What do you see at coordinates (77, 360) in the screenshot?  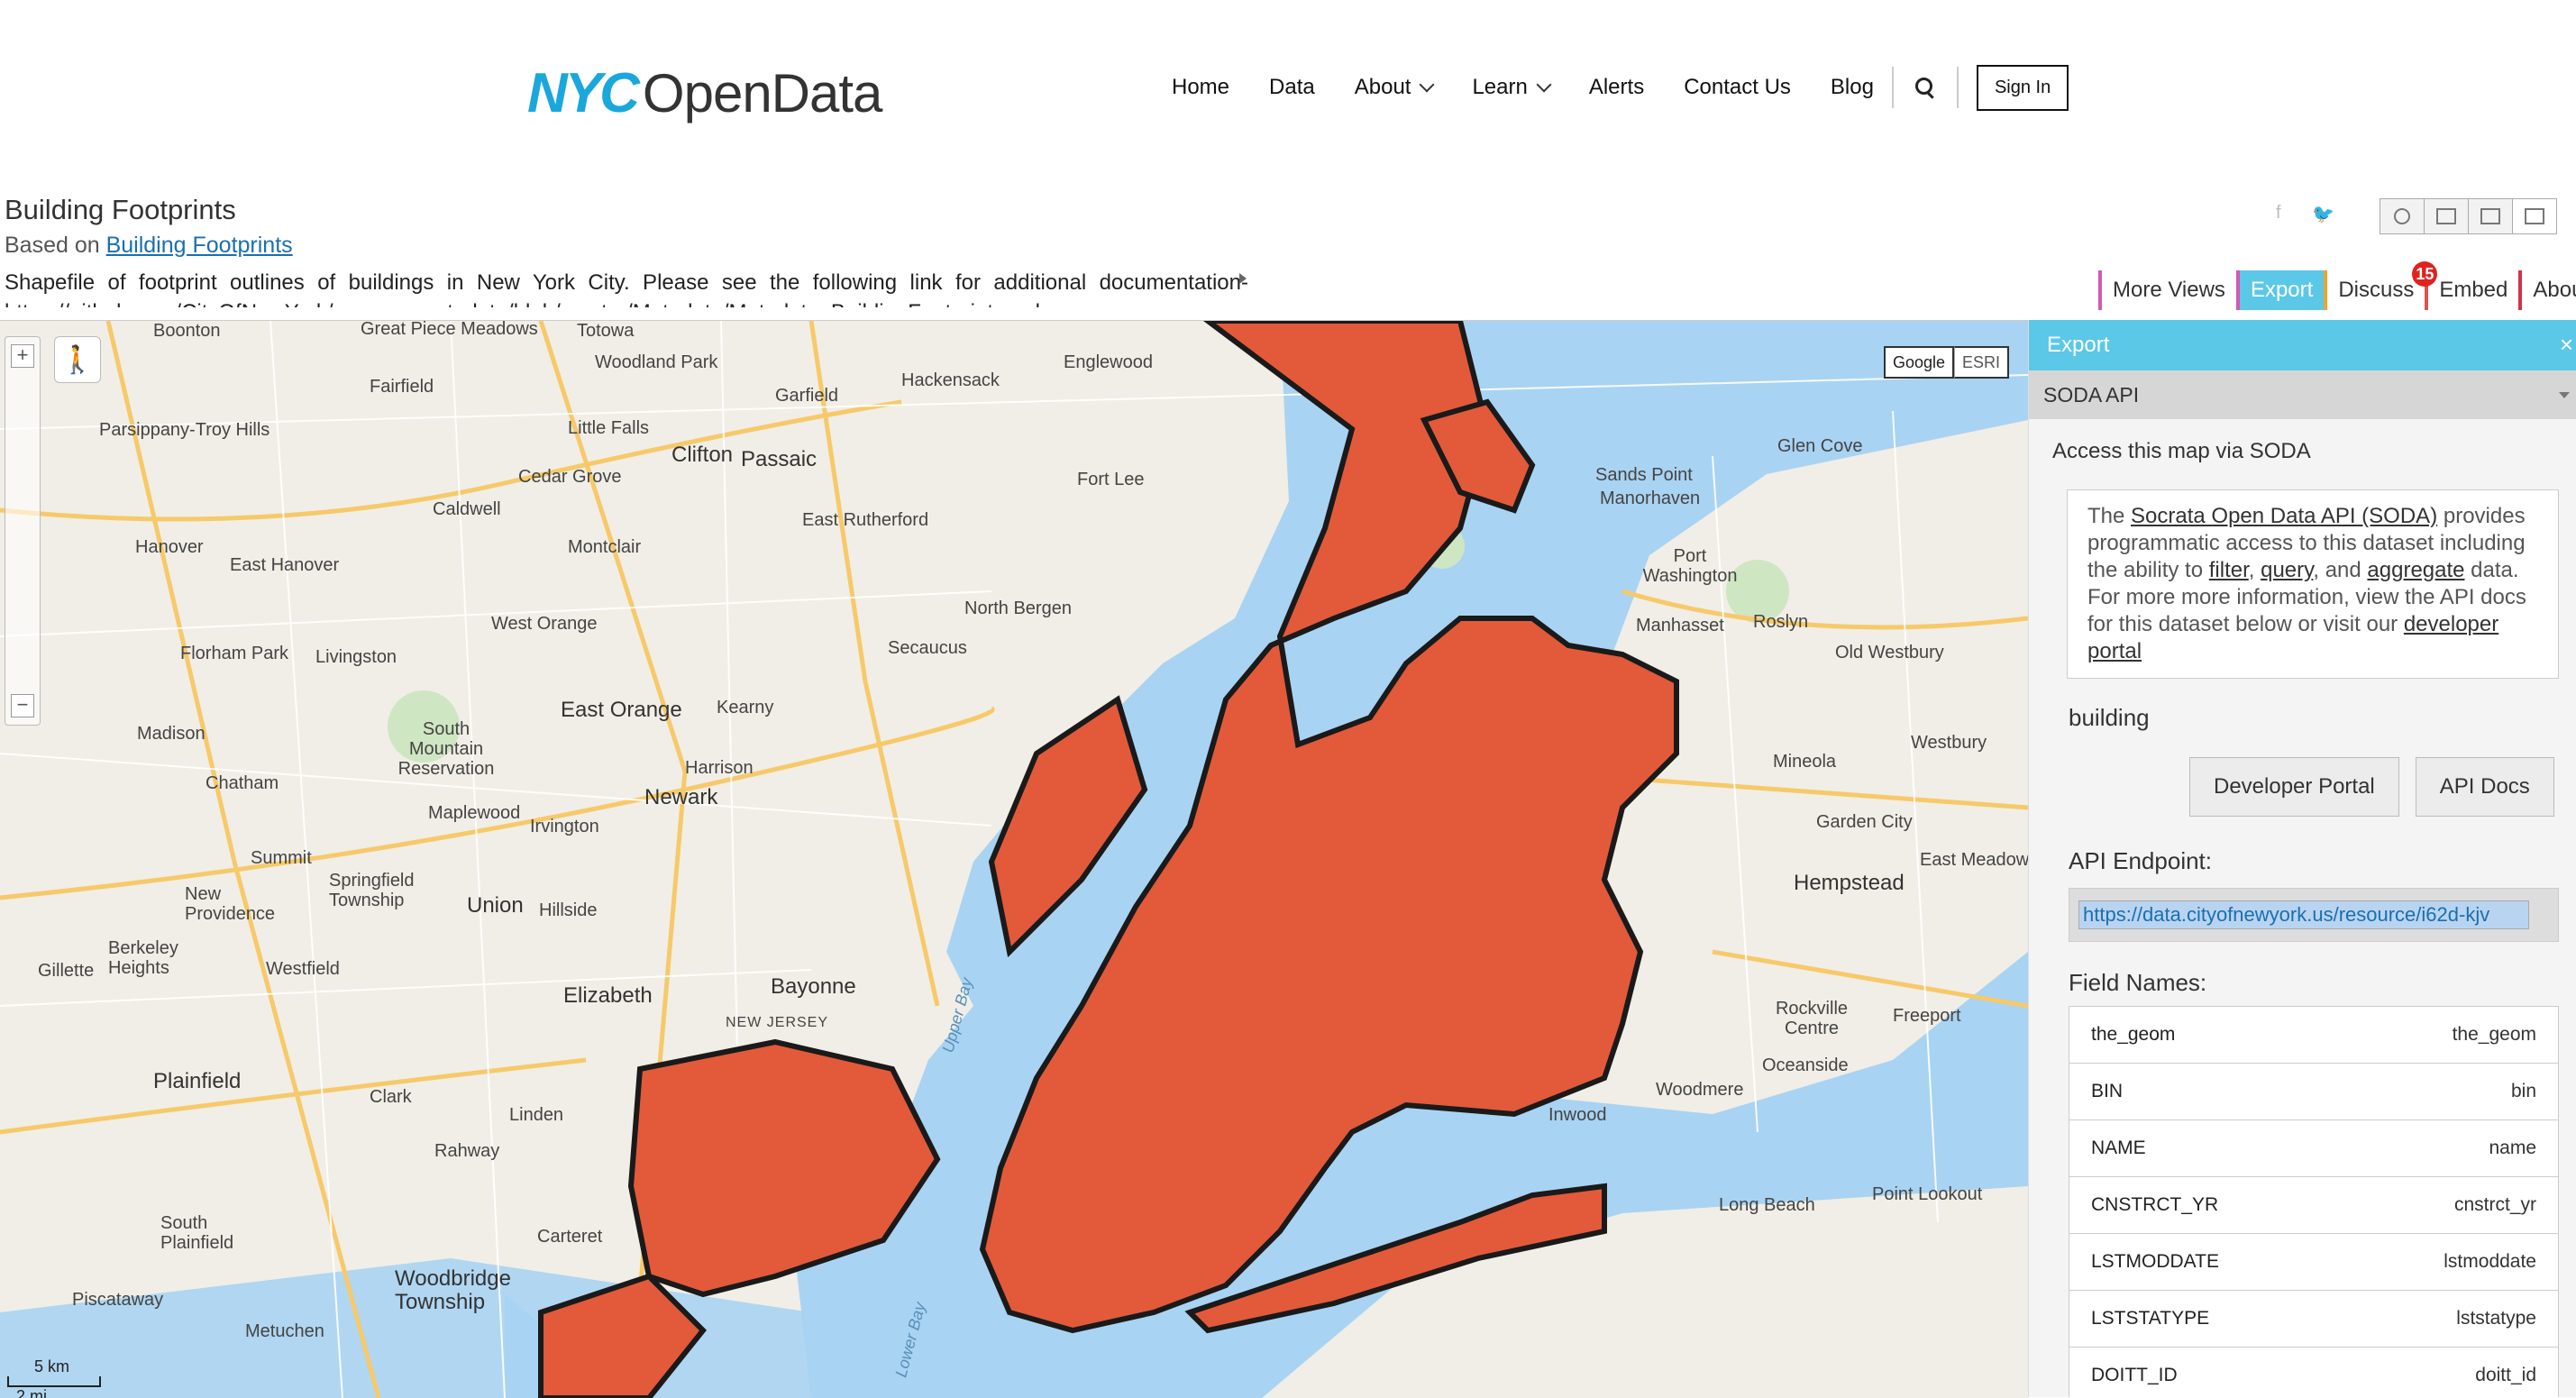 I see `pegman-icon: 🚶` at bounding box center [77, 360].